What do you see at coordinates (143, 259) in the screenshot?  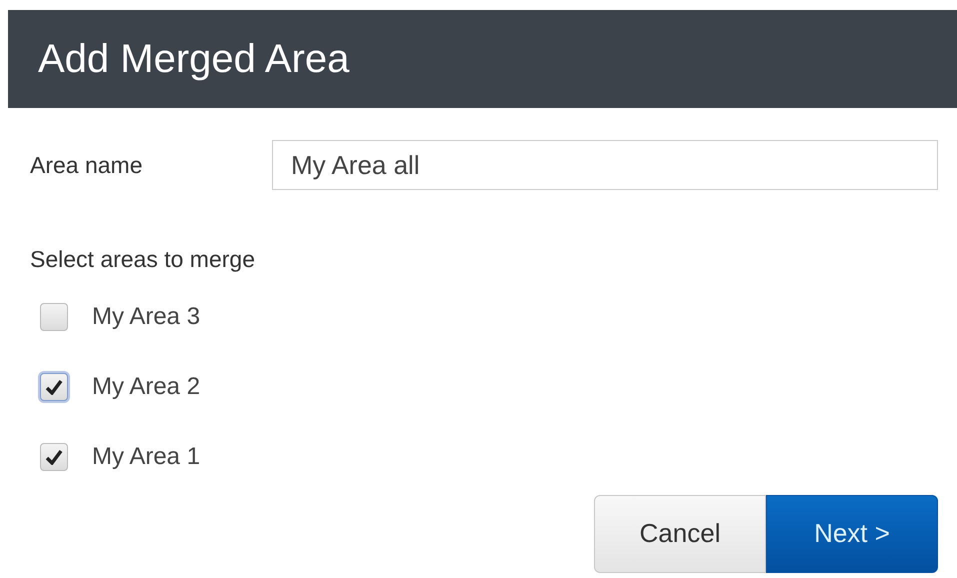 I see `section-label: Select areas to merge` at bounding box center [143, 259].